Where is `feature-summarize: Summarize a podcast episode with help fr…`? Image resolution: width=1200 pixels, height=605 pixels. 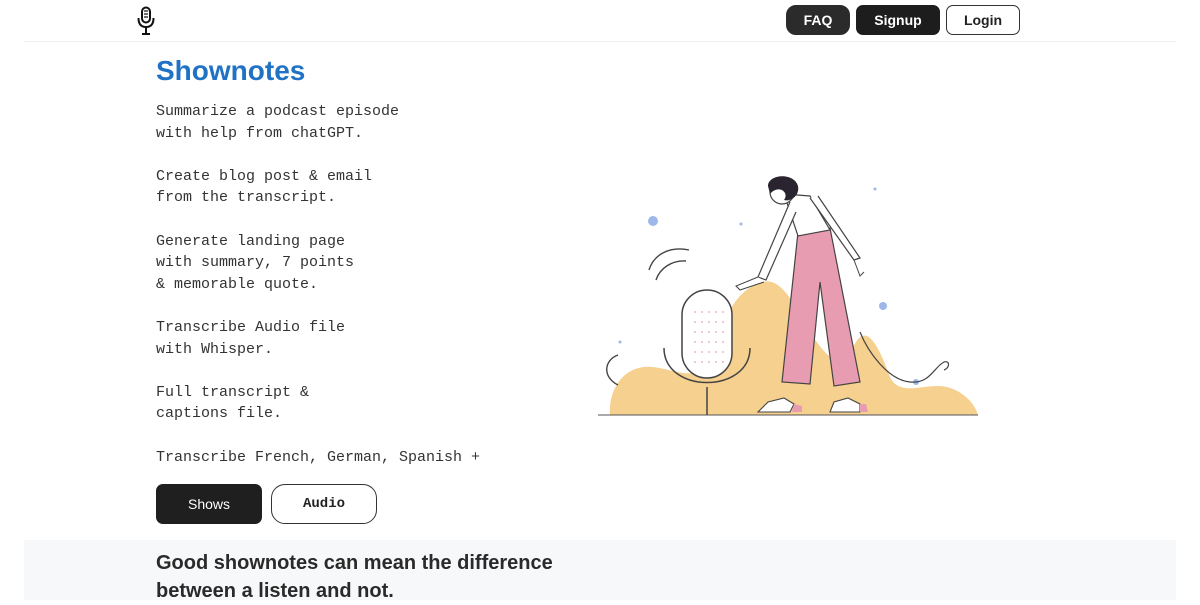
feature-summarize: Summarize a podcast episode with help fr… is located at coordinates (278, 122).